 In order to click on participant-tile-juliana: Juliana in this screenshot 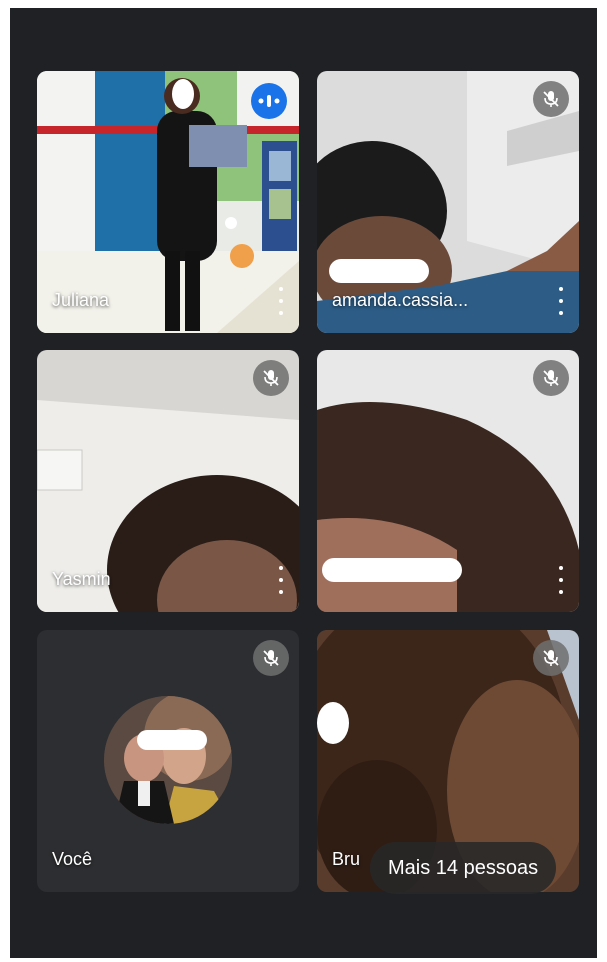, I will do `click(168, 202)`.